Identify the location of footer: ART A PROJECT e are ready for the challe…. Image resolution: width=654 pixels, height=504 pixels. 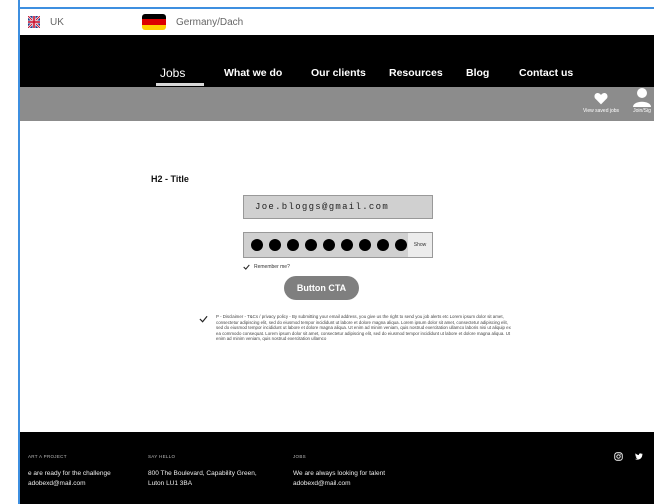
(337, 468).